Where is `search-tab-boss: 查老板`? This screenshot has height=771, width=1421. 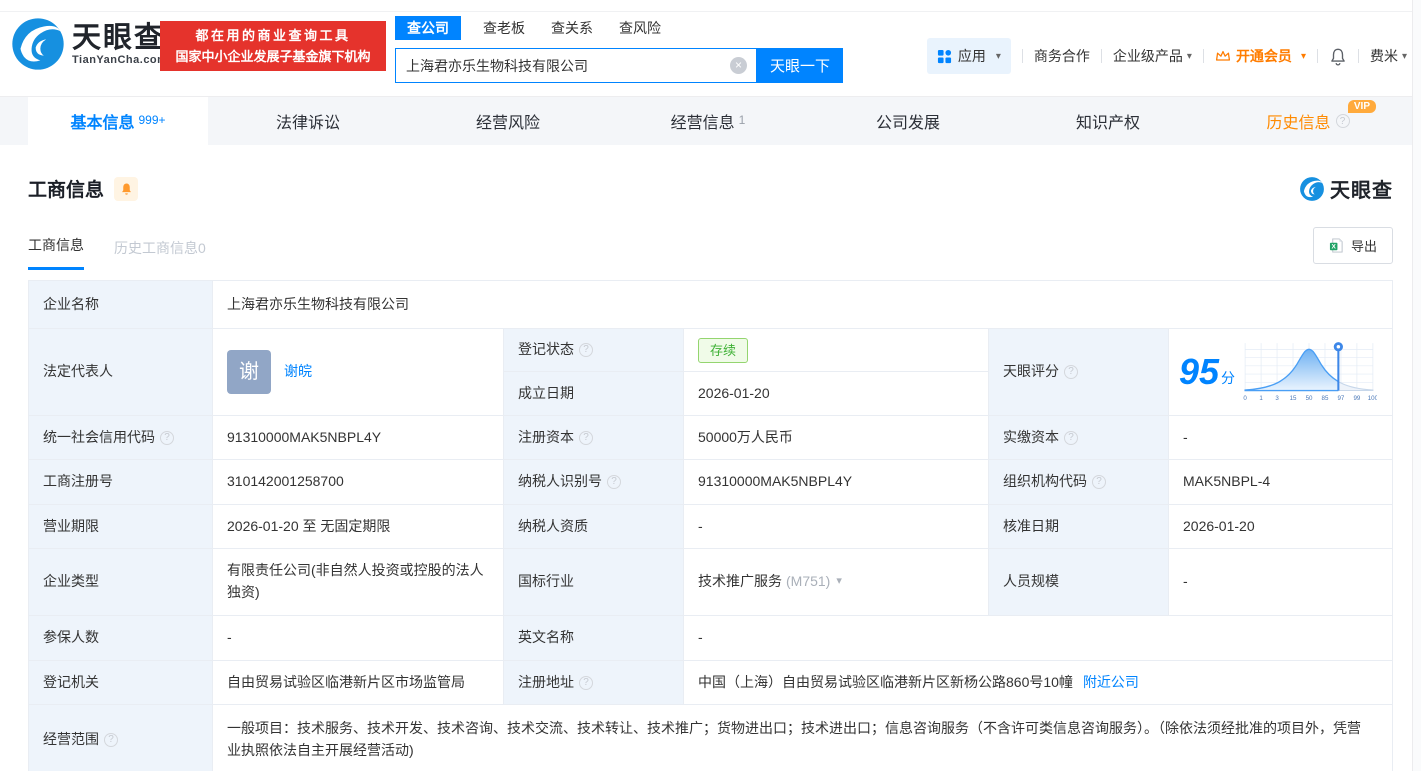 search-tab-boss: 查老板 is located at coordinates (504, 28).